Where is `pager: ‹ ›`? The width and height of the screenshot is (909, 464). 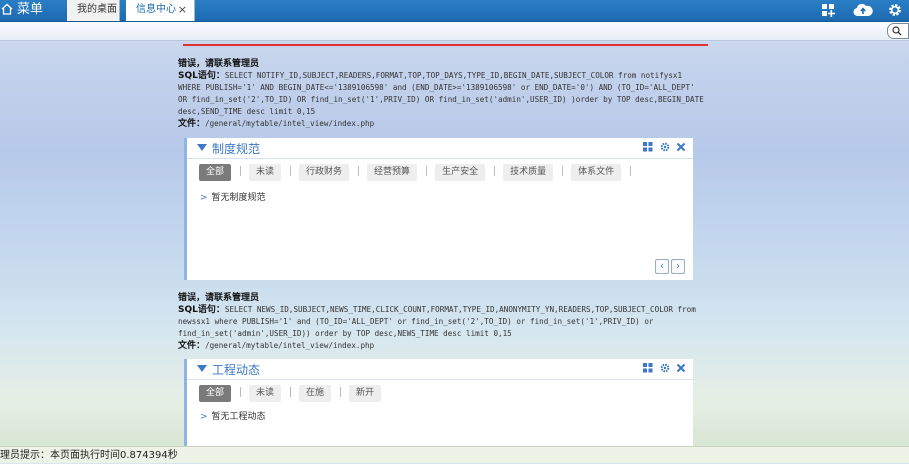
pager: ‹ › is located at coordinates (669, 266).